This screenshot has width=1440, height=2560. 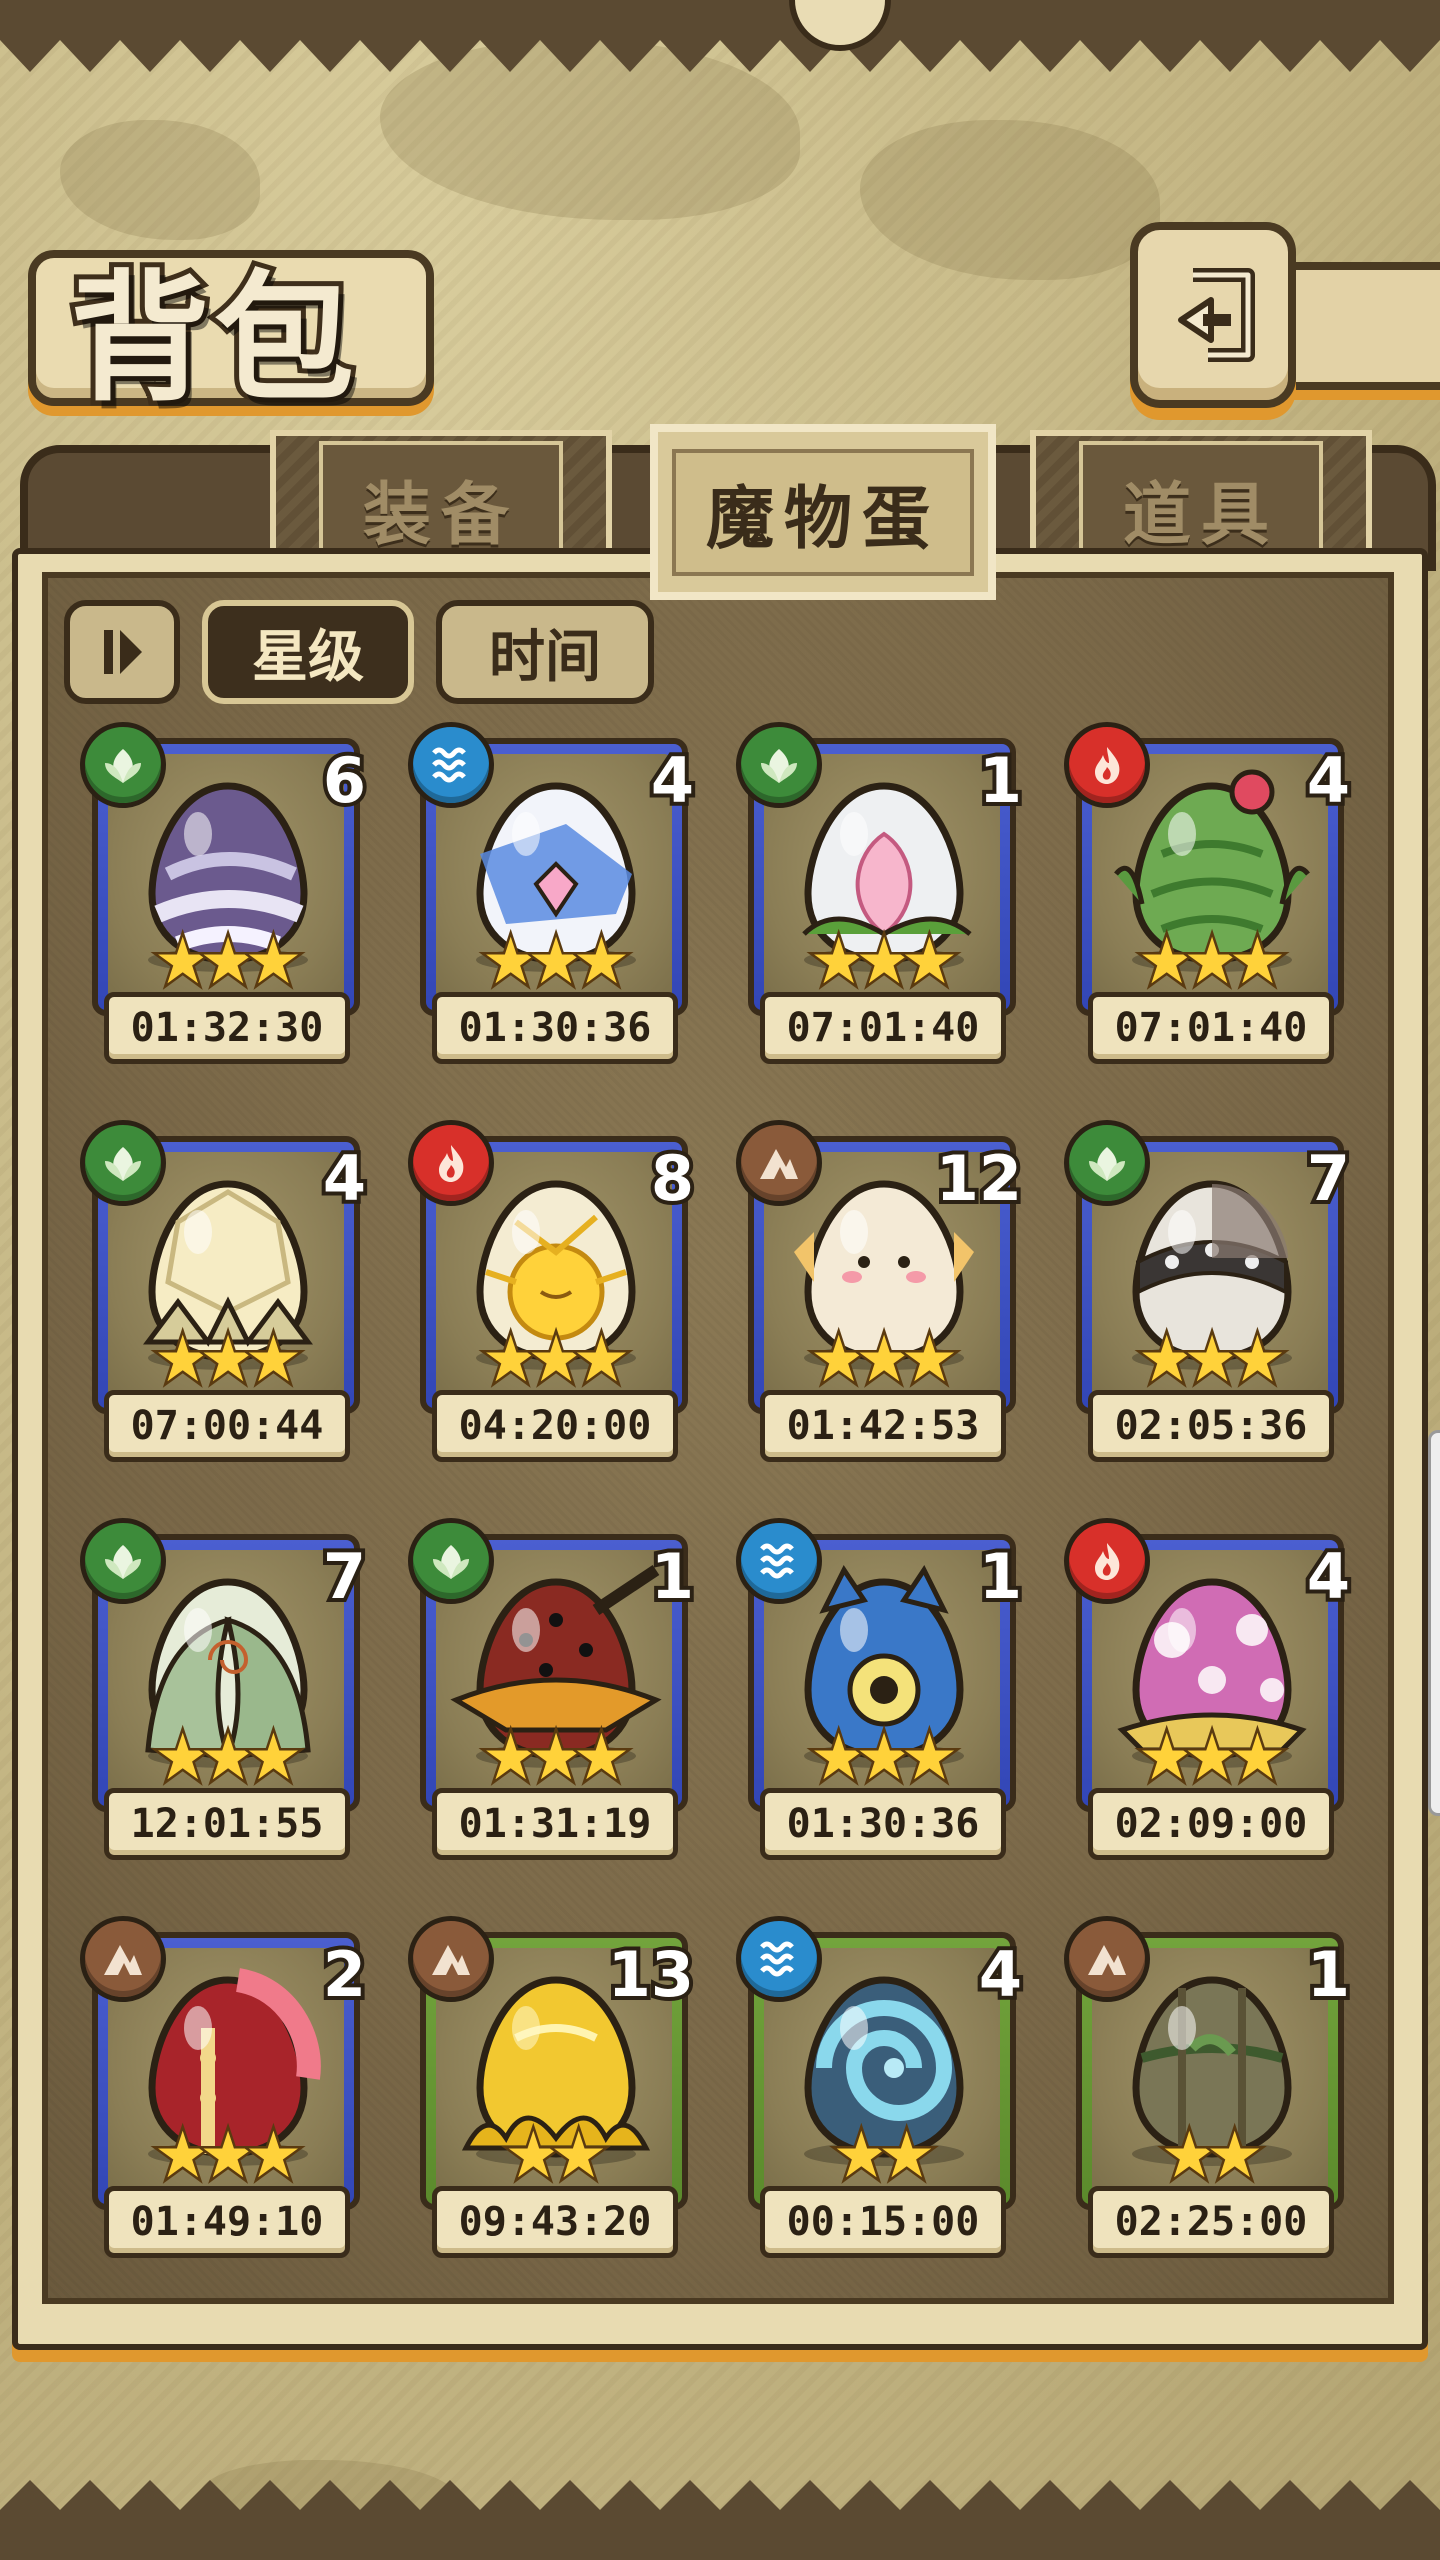 What do you see at coordinates (344, 780) in the screenshot?
I see `egg-count: 6` at bounding box center [344, 780].